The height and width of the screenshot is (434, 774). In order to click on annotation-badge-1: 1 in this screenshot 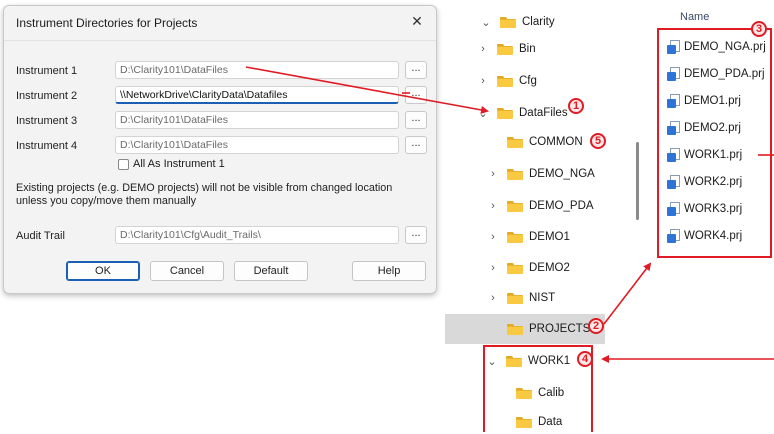, I will do `click(576, 106)`.